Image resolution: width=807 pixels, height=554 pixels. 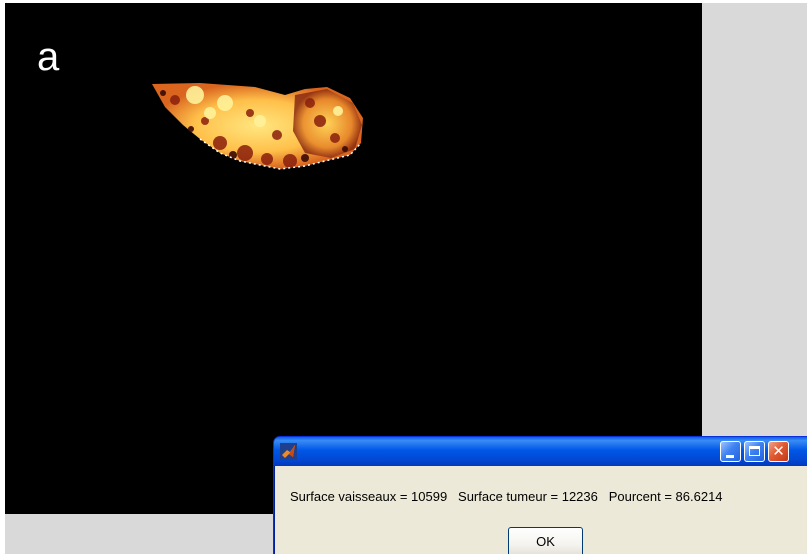 I want to click on close-button: ✕, so click(x=778, y=451).